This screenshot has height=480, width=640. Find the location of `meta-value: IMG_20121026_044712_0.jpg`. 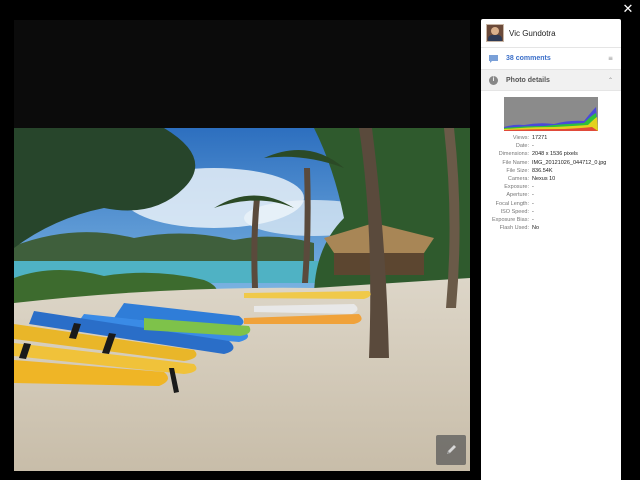

meta-value: IMG_20121026_044712_0.jpg is located at coordinates (569, 162).